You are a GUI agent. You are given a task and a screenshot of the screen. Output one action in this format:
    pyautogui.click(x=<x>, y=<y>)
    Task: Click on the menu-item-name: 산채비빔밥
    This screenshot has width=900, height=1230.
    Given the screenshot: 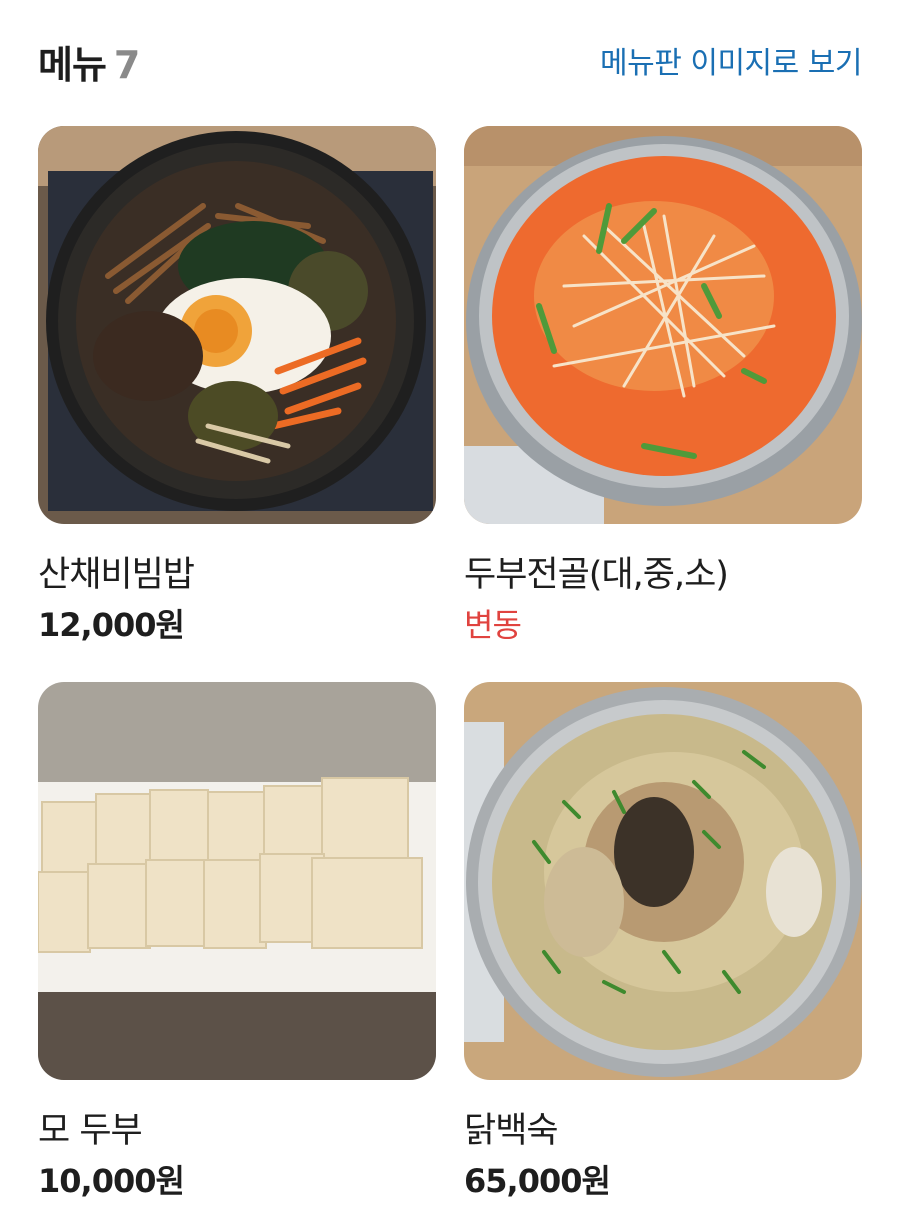 What is the action you would take?
    pyautogui.click(x=116, y=575)
    